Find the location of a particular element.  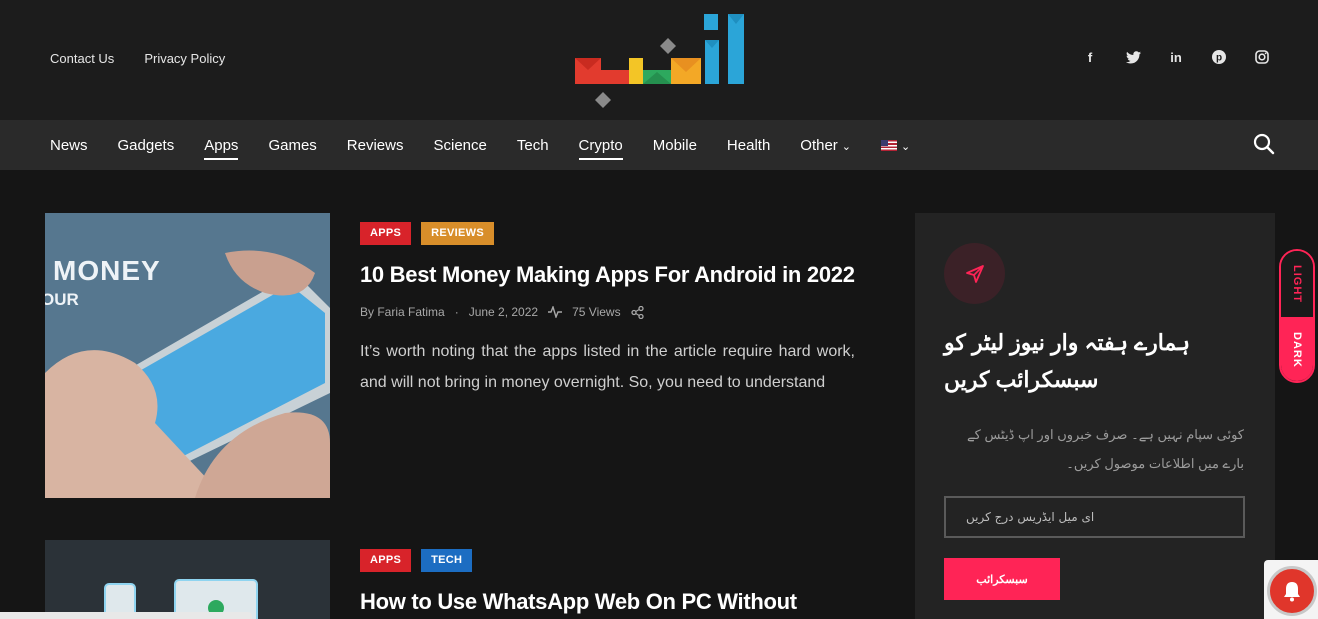

svg-text: p is located at coordinates (1219, 58).